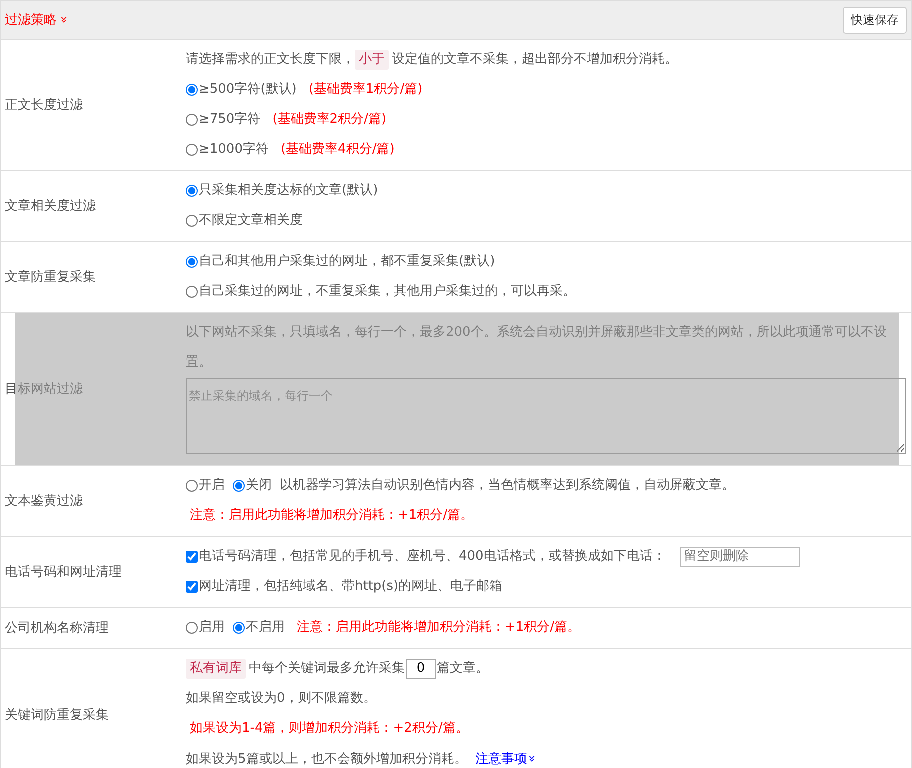 This screenshot has height=768, width=912. Describe the element at coordinates (57, 715) in the screenshot. I see `setting-label: 关键词防重复采集` at that location.